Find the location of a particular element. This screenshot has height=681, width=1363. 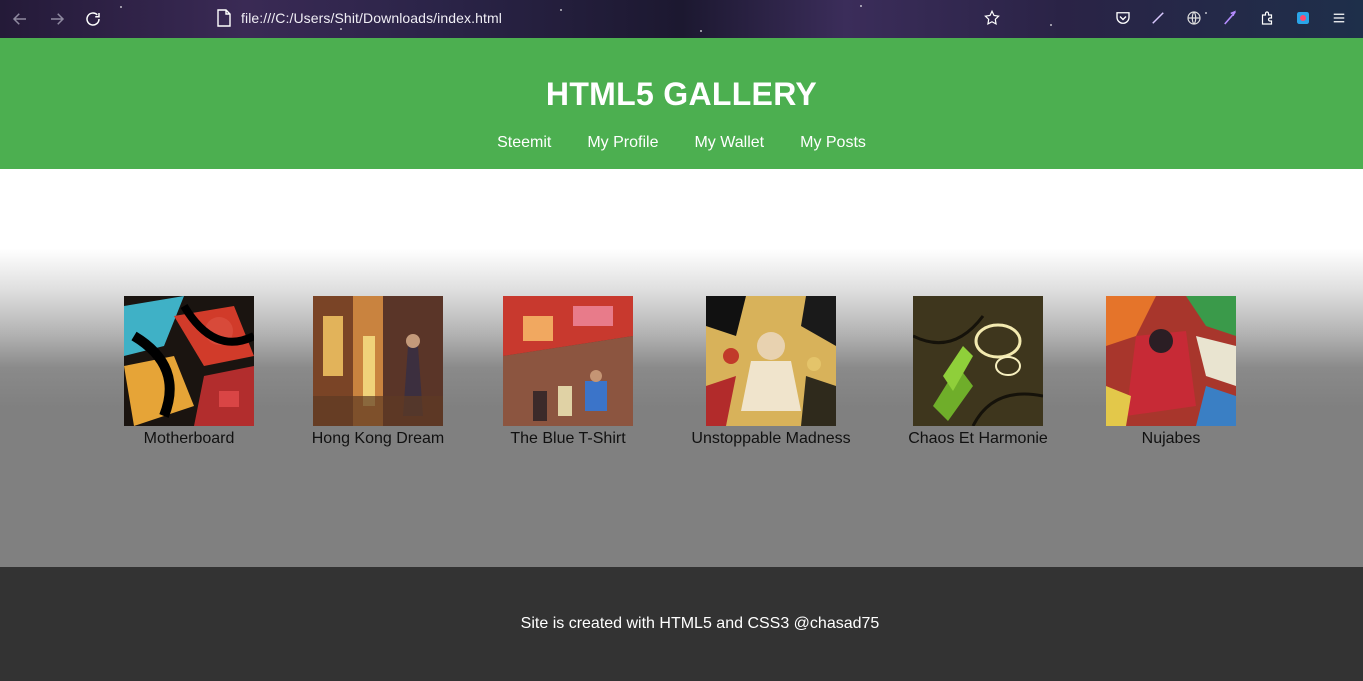

artwork-caption: The Blue T-Shirt is located at coordinates (568, 438).